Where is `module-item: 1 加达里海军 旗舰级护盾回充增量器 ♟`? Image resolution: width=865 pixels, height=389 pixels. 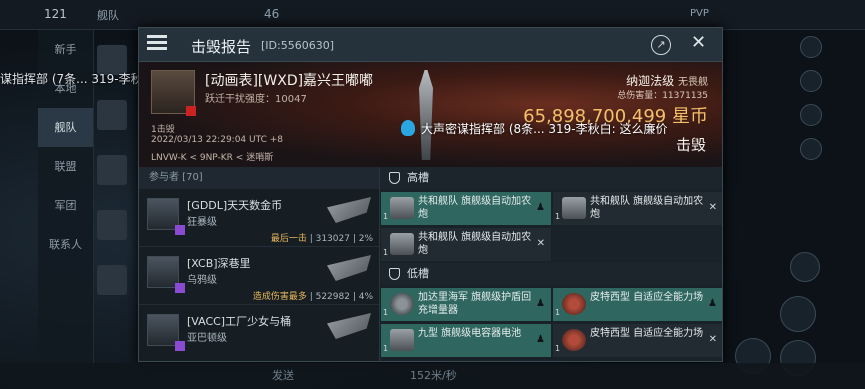 module-item: 1 加达里海军 旗舰级护盾回充增量器 ♟ is located at coordinates (466, 304).